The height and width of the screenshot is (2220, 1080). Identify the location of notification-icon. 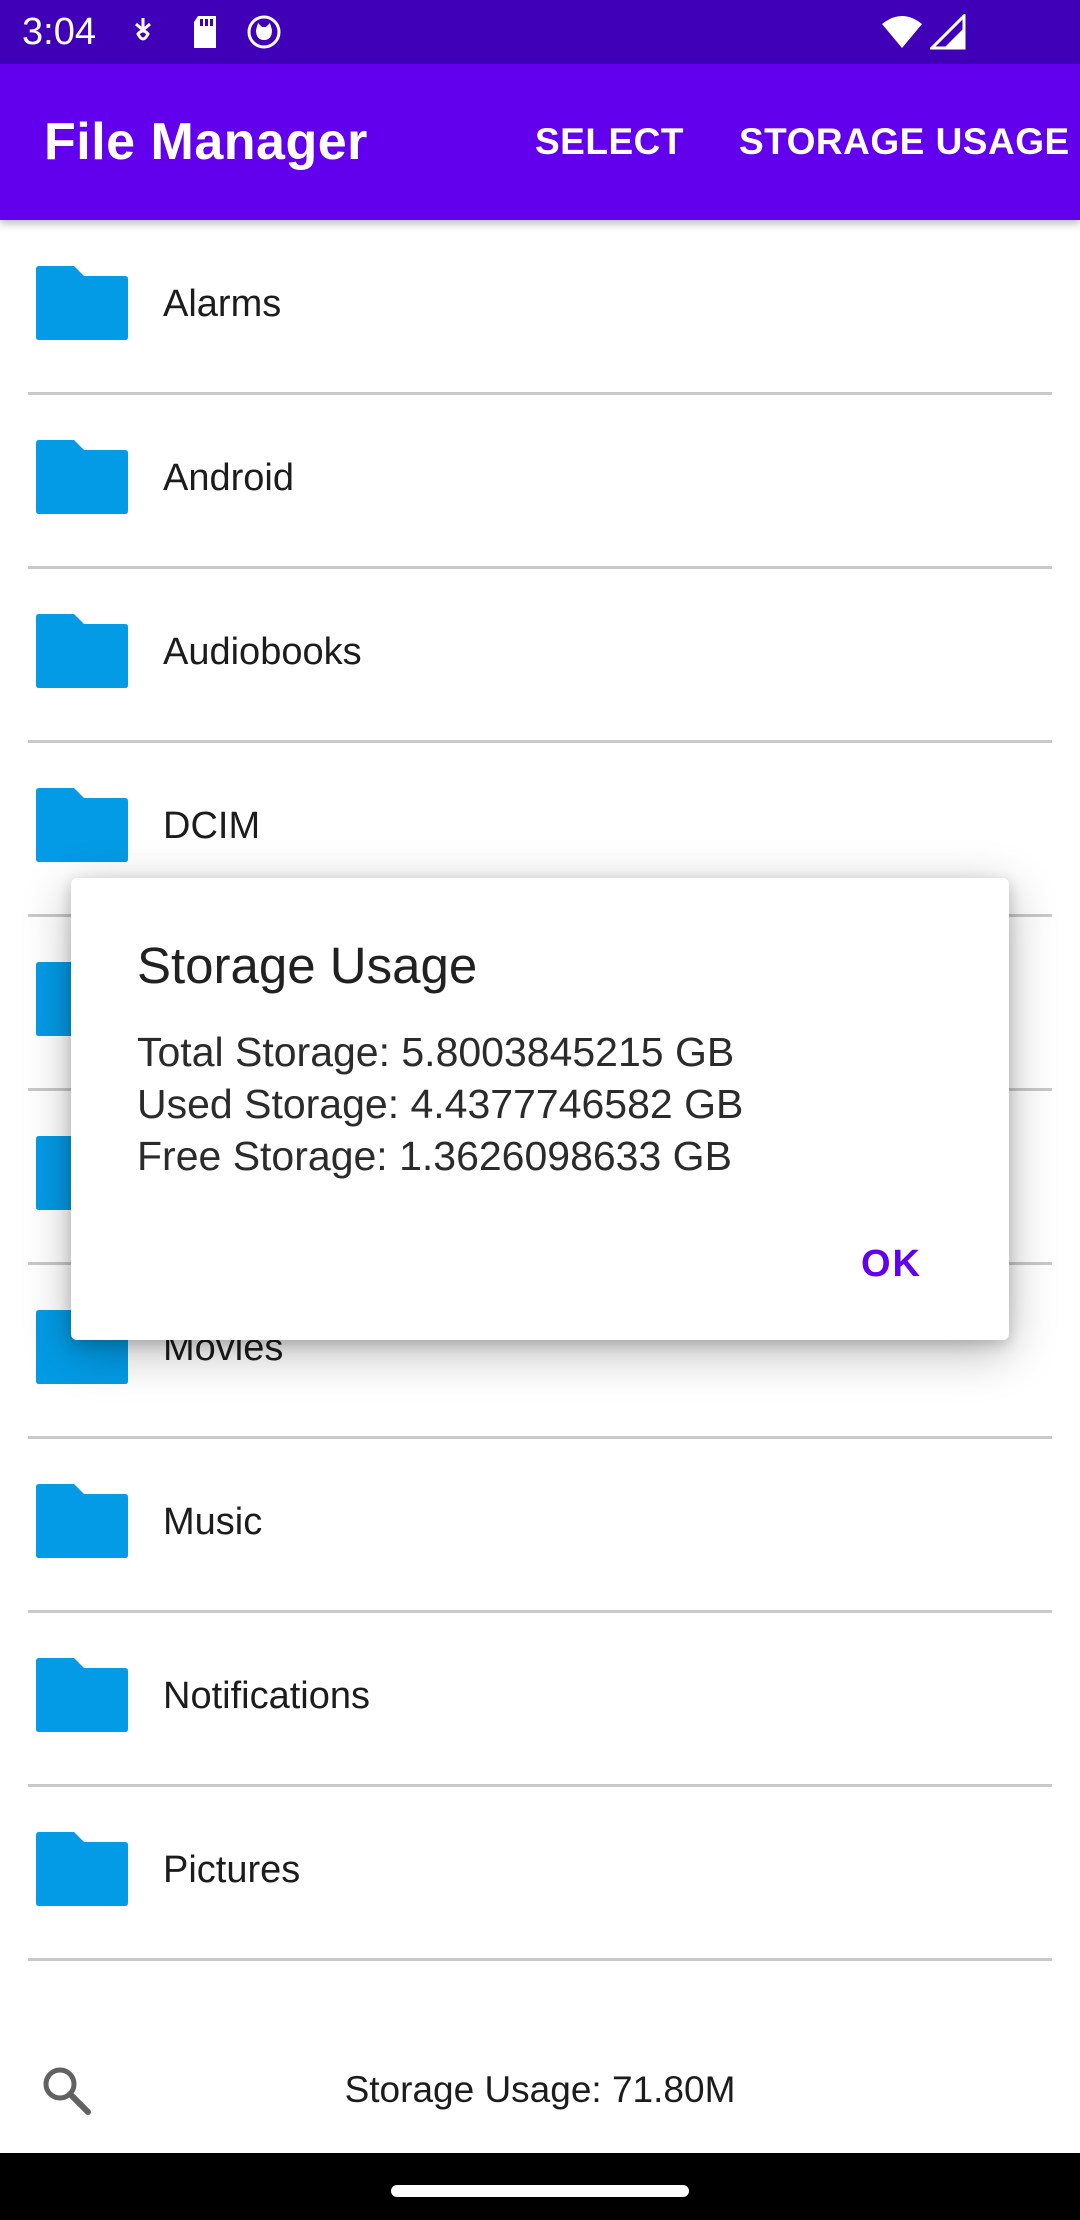
(143, 34).